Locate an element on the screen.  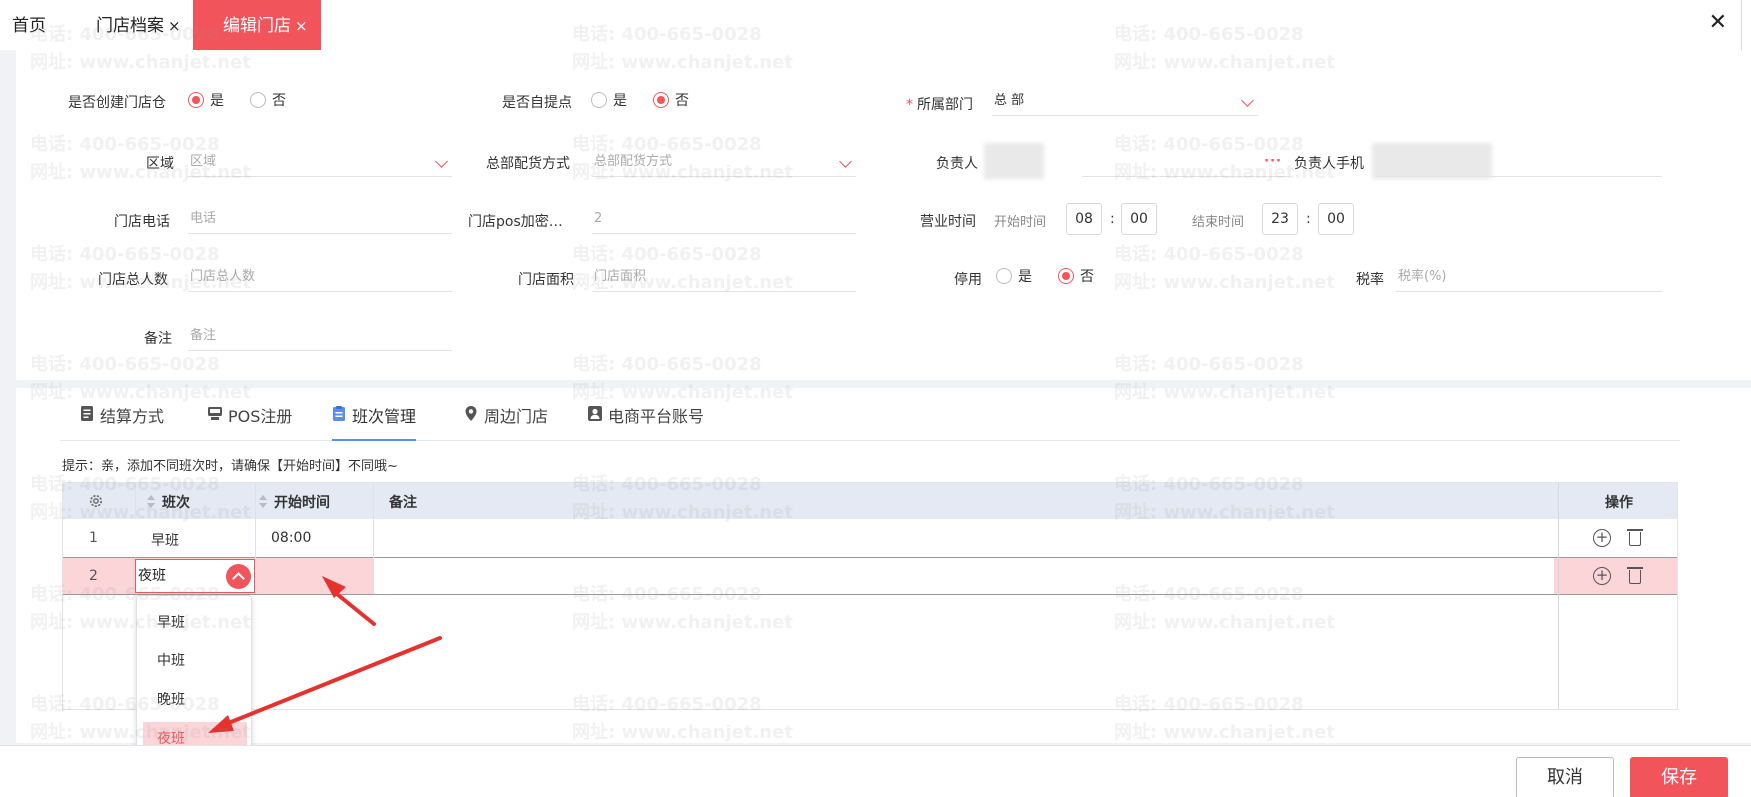
disabled-yes: 是 is located at coordinates (1014, 276).